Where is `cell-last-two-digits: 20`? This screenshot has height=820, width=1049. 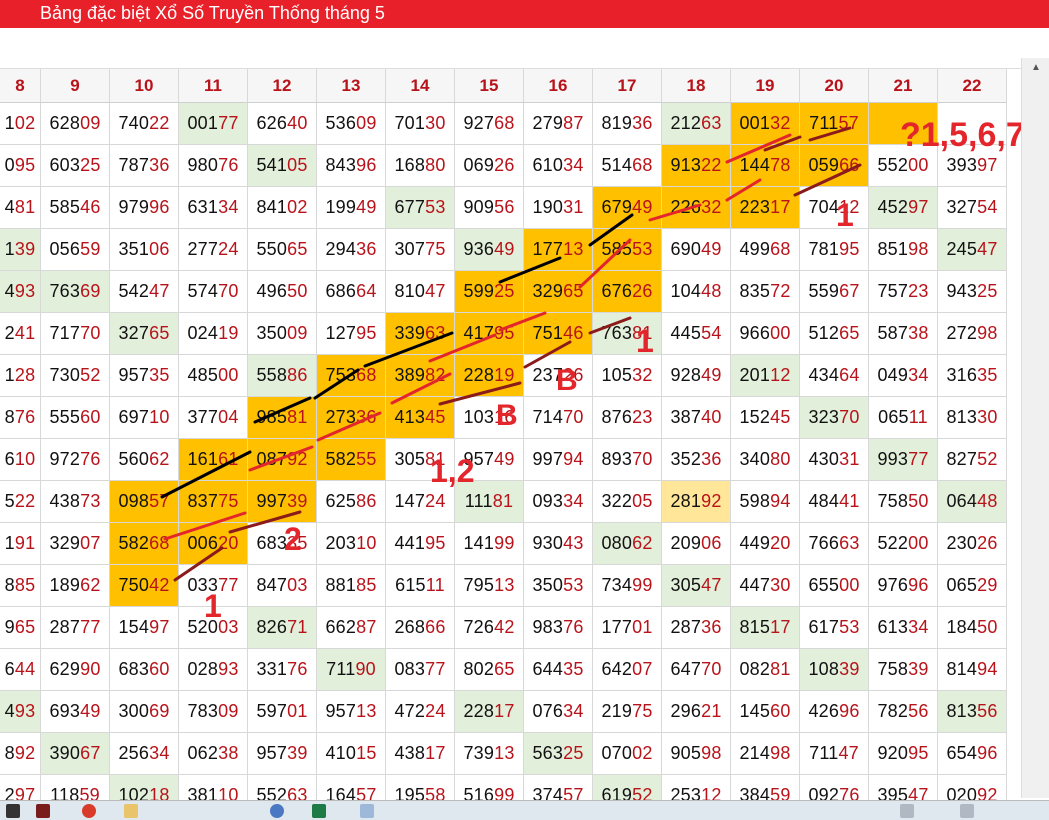 cell-last-two-digits: 20 is located at coordinates (228, 543).